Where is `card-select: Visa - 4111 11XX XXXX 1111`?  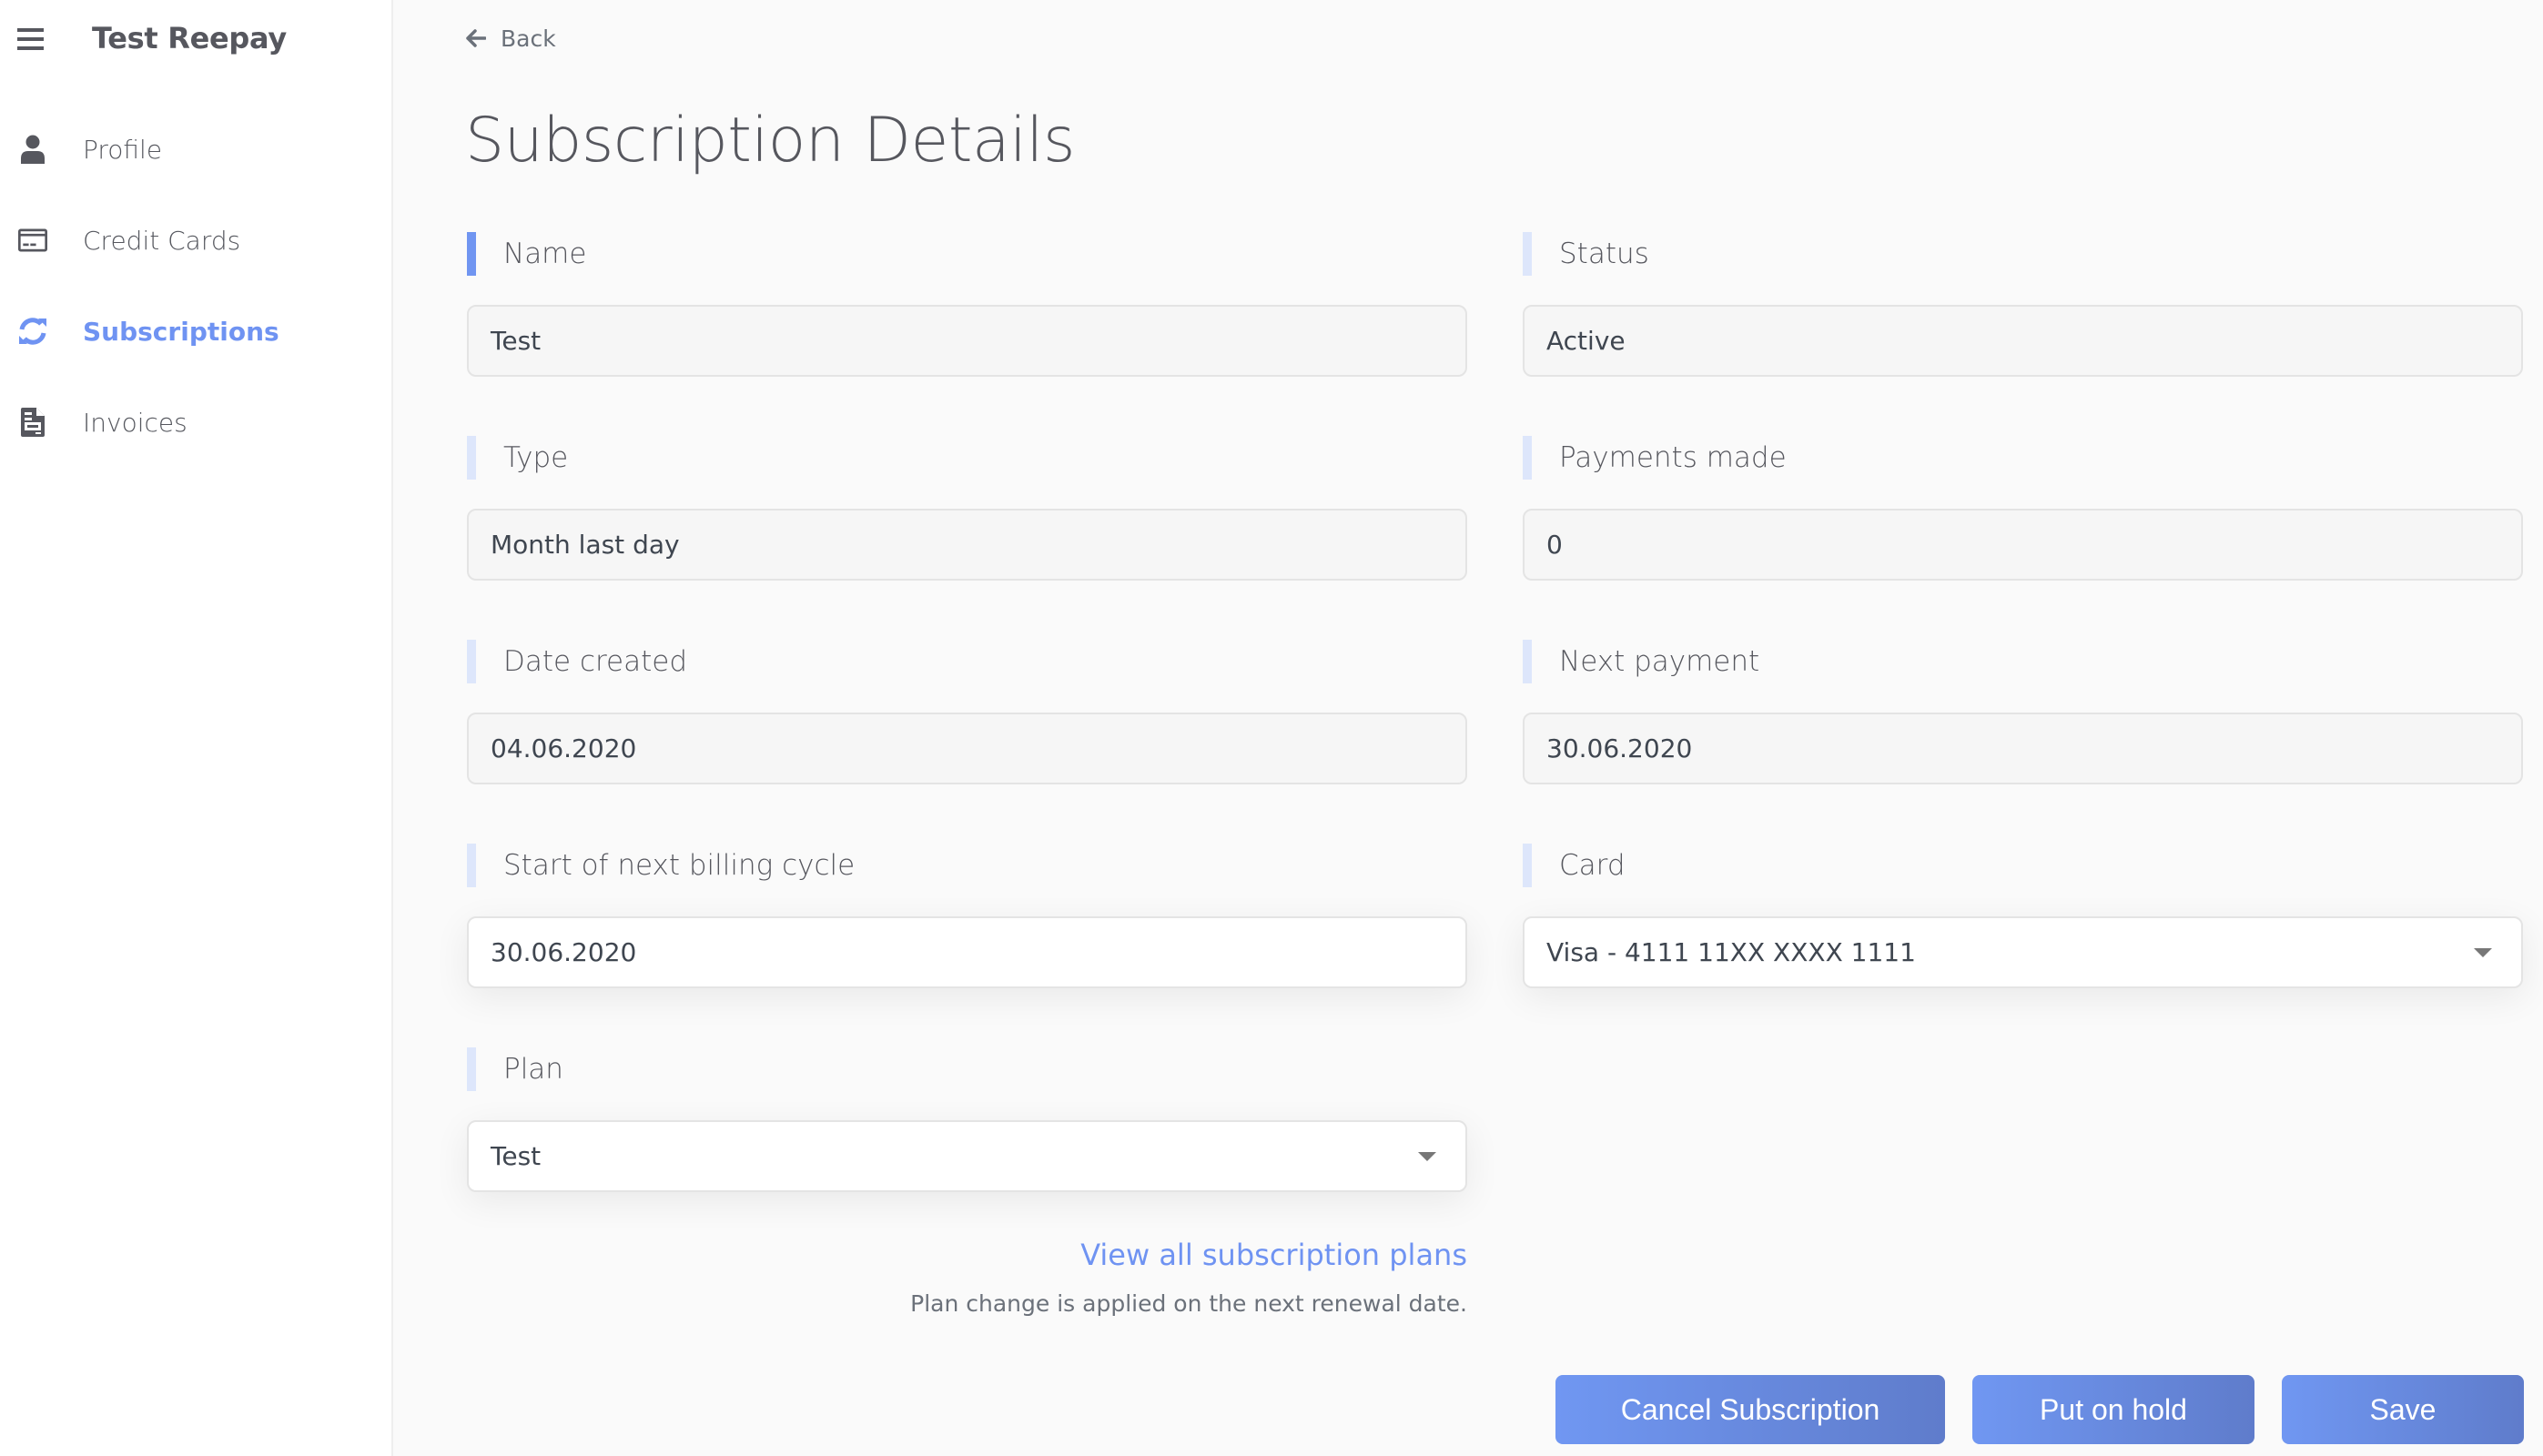 card-select: Visa - 4111 11XX XXXX 1111 is located at coordinates (2023, 952).